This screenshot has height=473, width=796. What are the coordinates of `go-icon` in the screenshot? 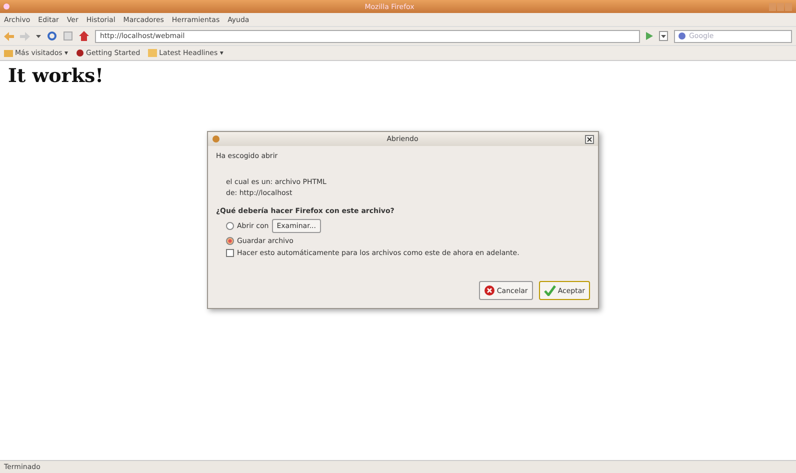 It's located at (649, 36).